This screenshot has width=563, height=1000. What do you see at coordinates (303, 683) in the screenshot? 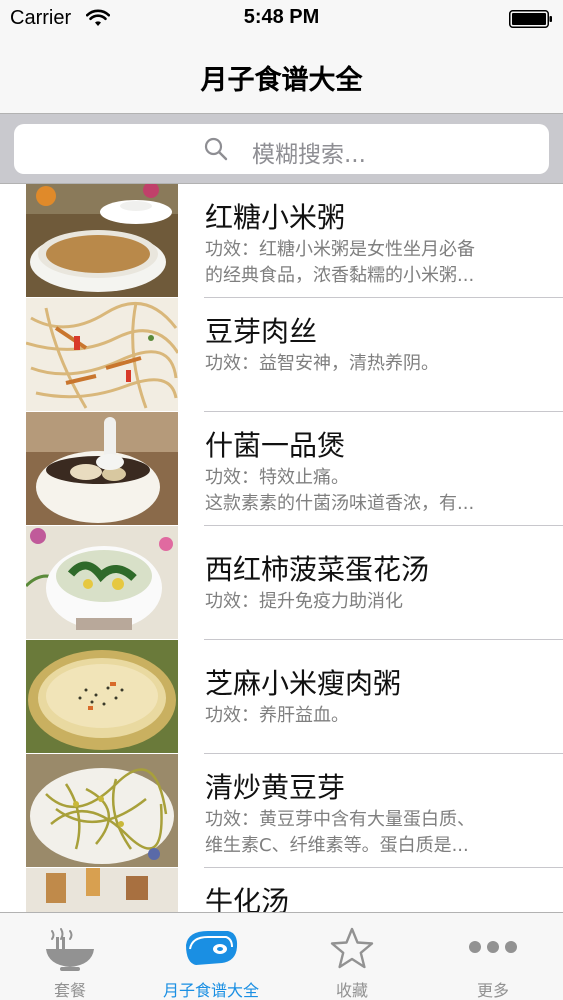
I see `recipe-title: 芝麻小米瘦肉粥` at bounding box center [303, 683].